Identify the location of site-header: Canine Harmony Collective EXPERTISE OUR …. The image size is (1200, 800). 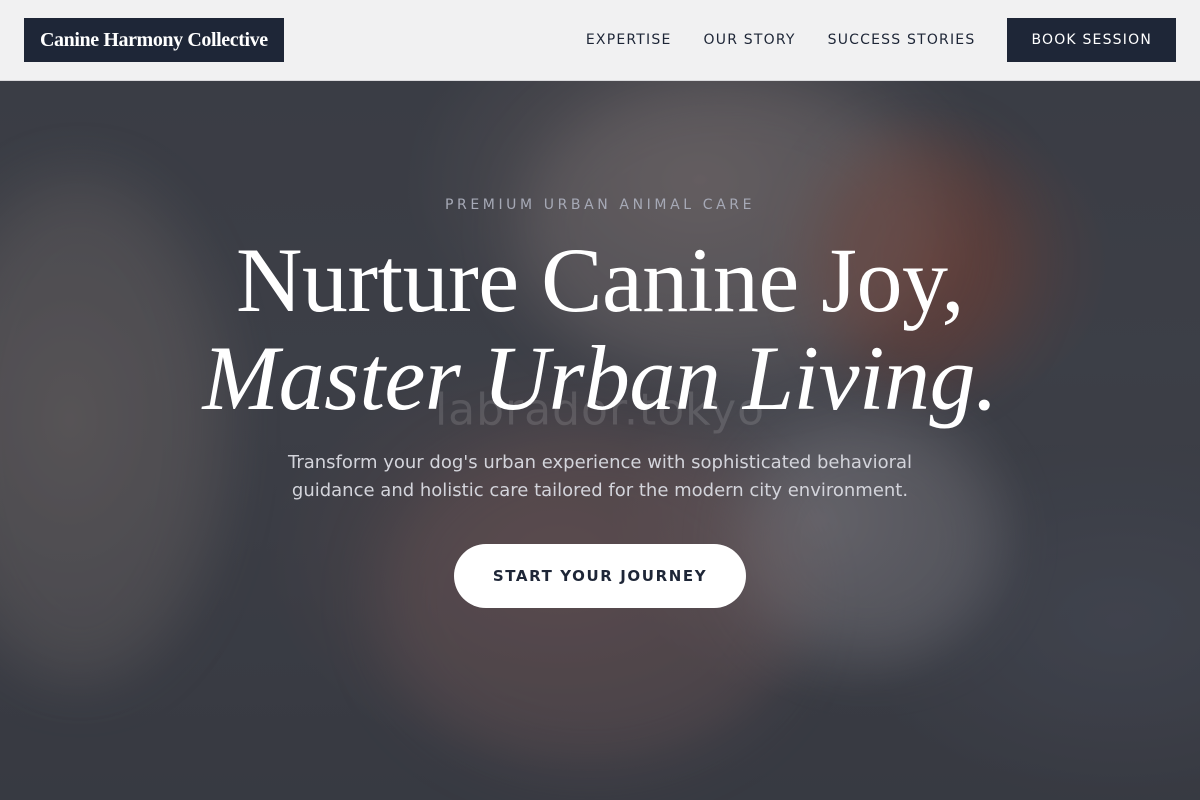
(600, 40).